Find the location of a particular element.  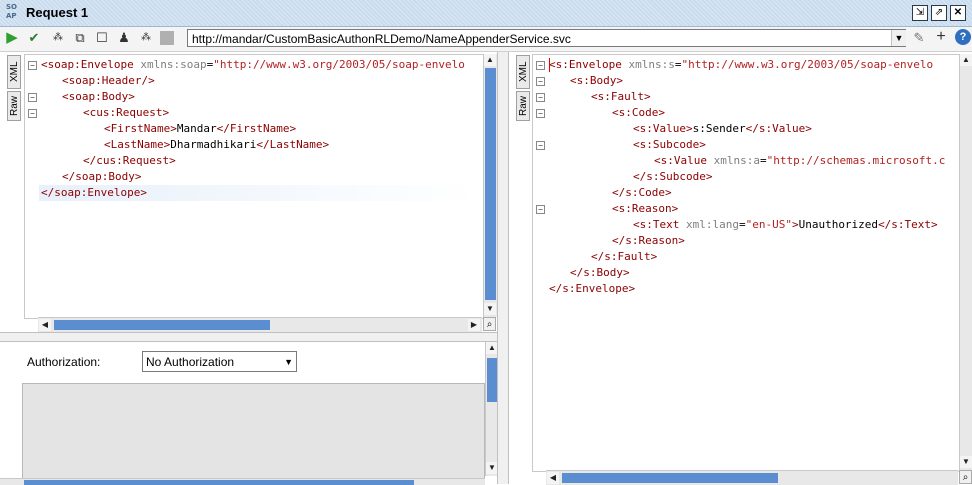

xml-token: s:Sender is located at coordinates (719, 128).